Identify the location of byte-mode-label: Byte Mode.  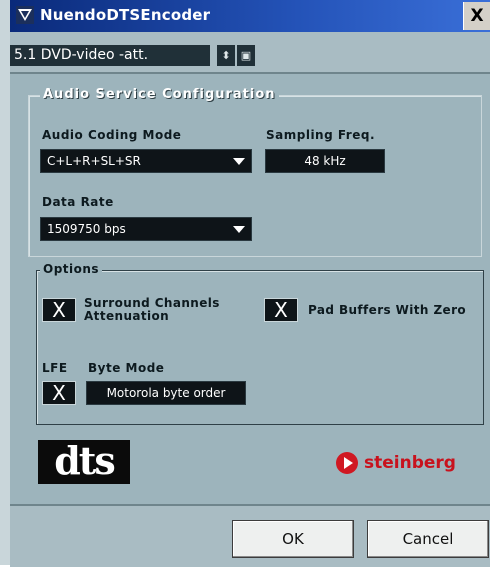
(126, 368).